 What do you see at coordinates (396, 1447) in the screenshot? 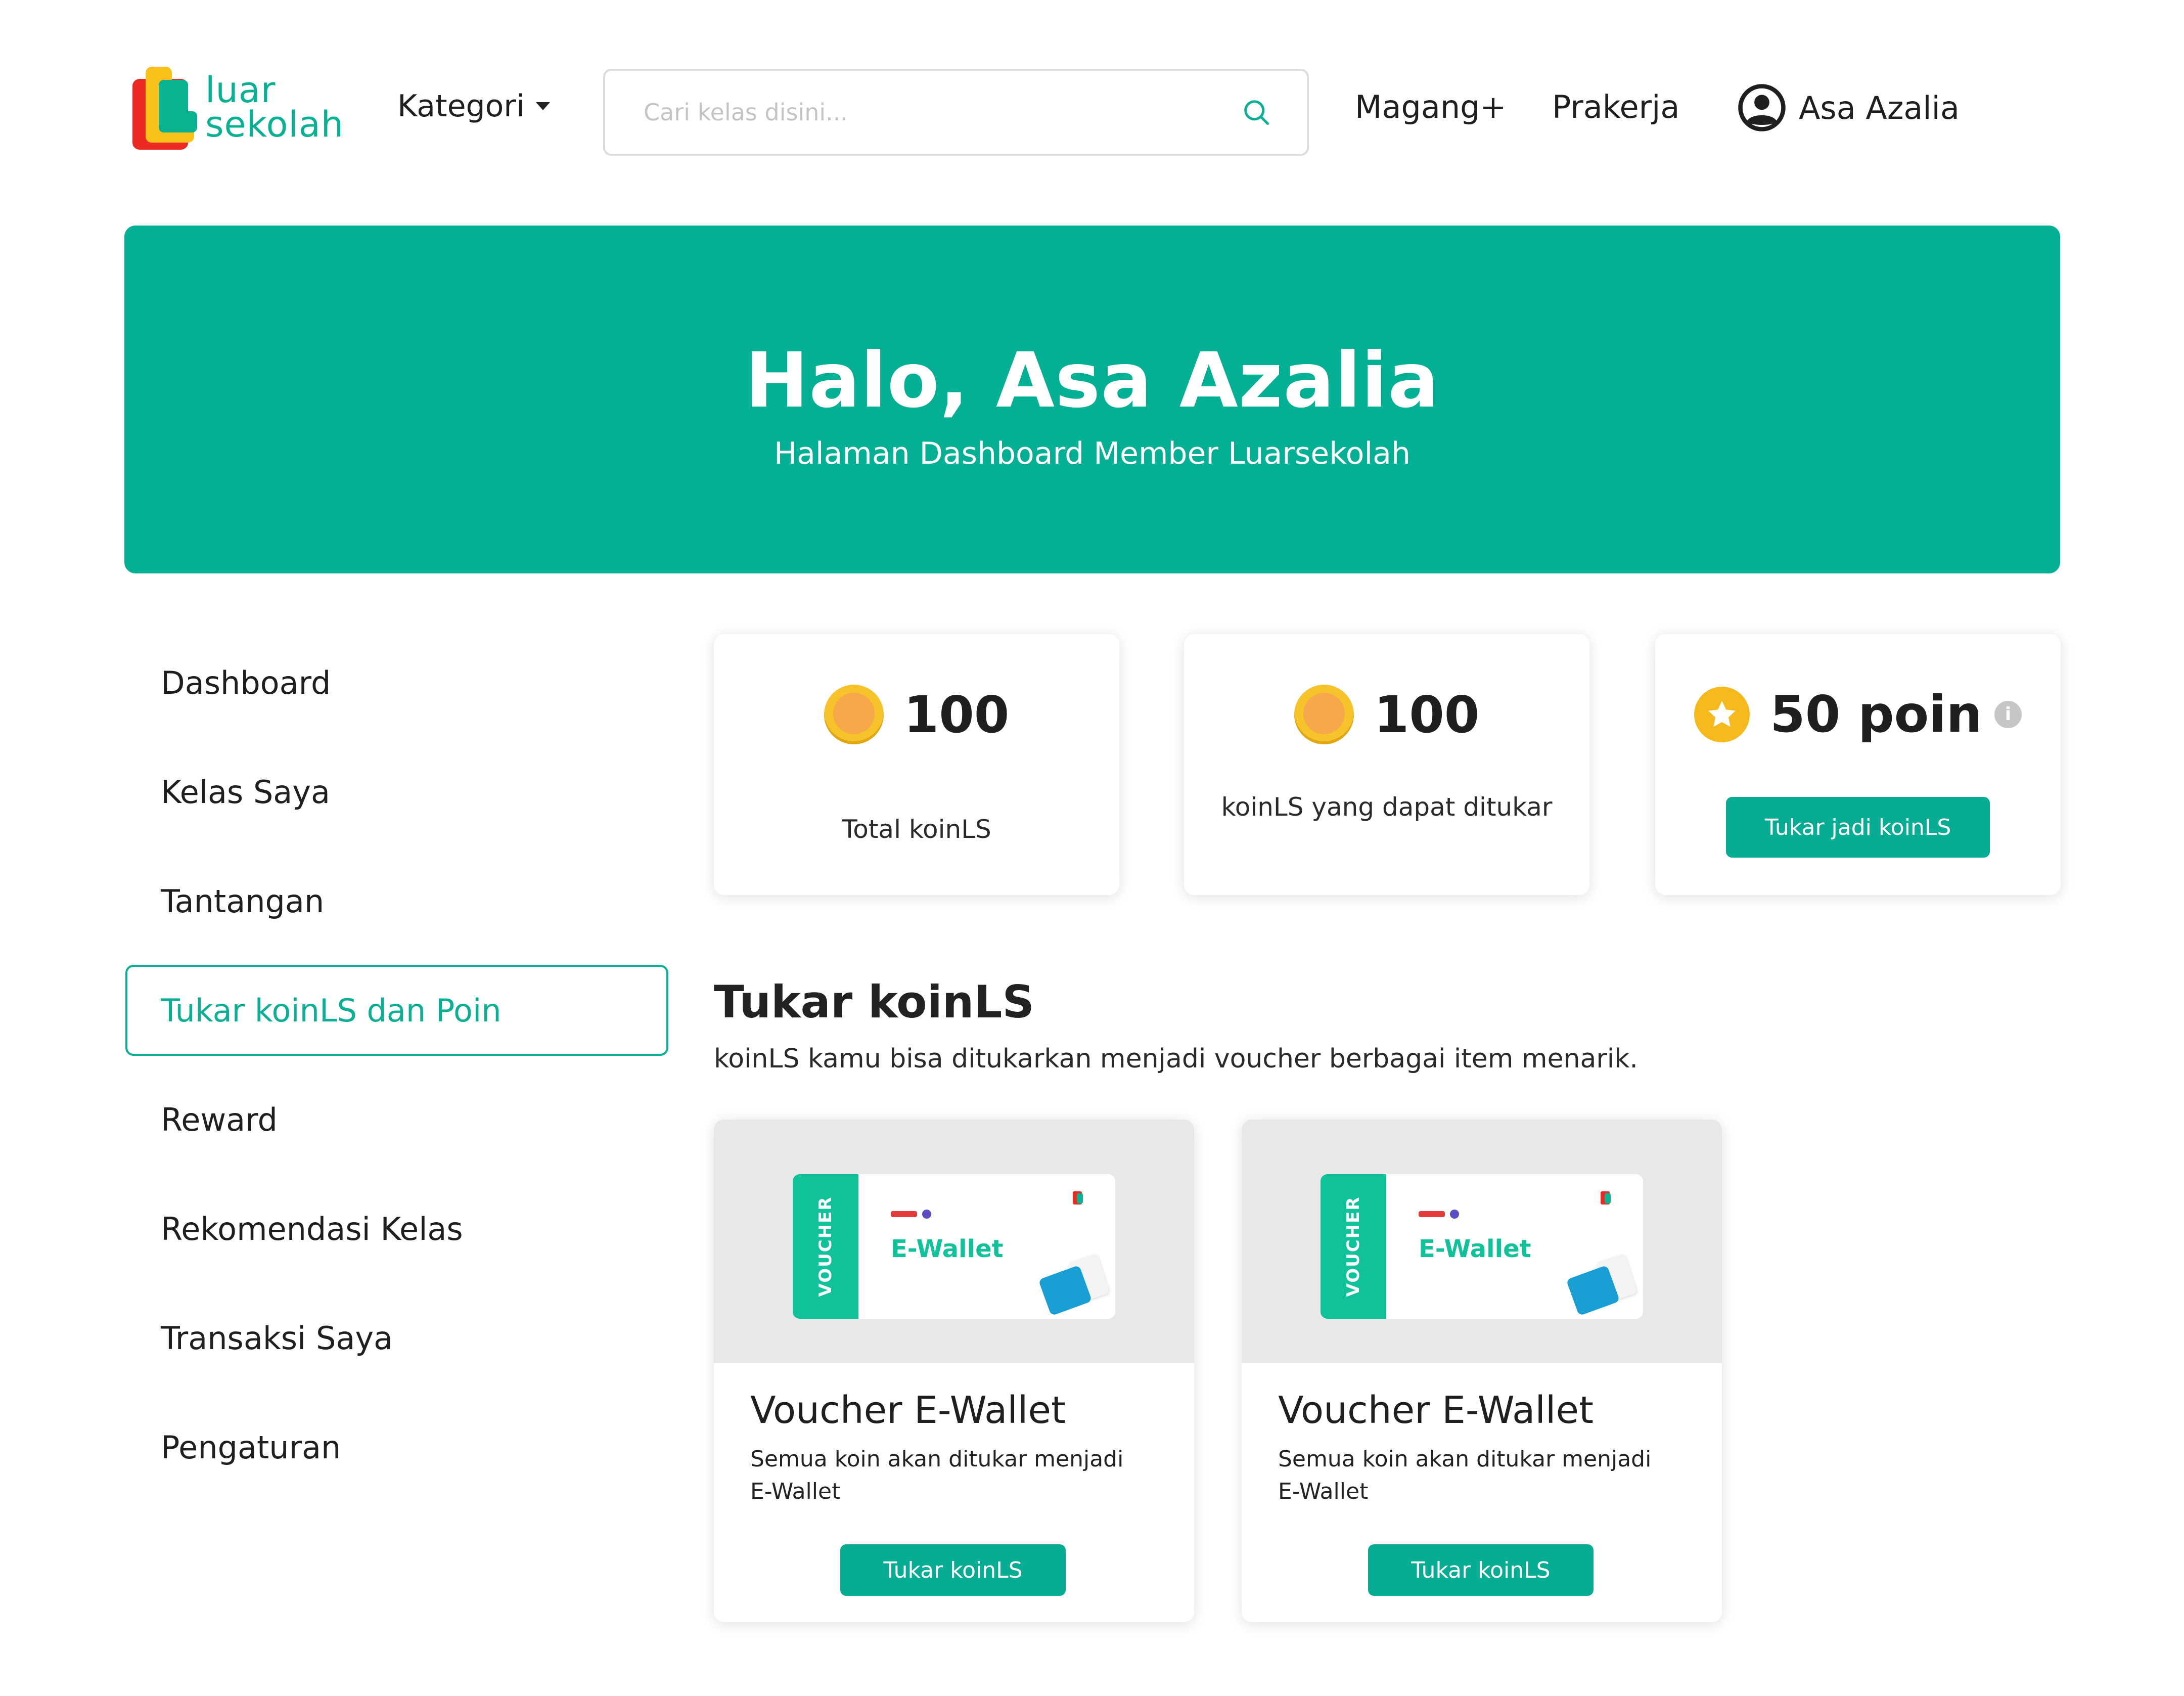
I see `sidebar-item-pengaturan: Pengaturan` at bounding box center [396, 1447].